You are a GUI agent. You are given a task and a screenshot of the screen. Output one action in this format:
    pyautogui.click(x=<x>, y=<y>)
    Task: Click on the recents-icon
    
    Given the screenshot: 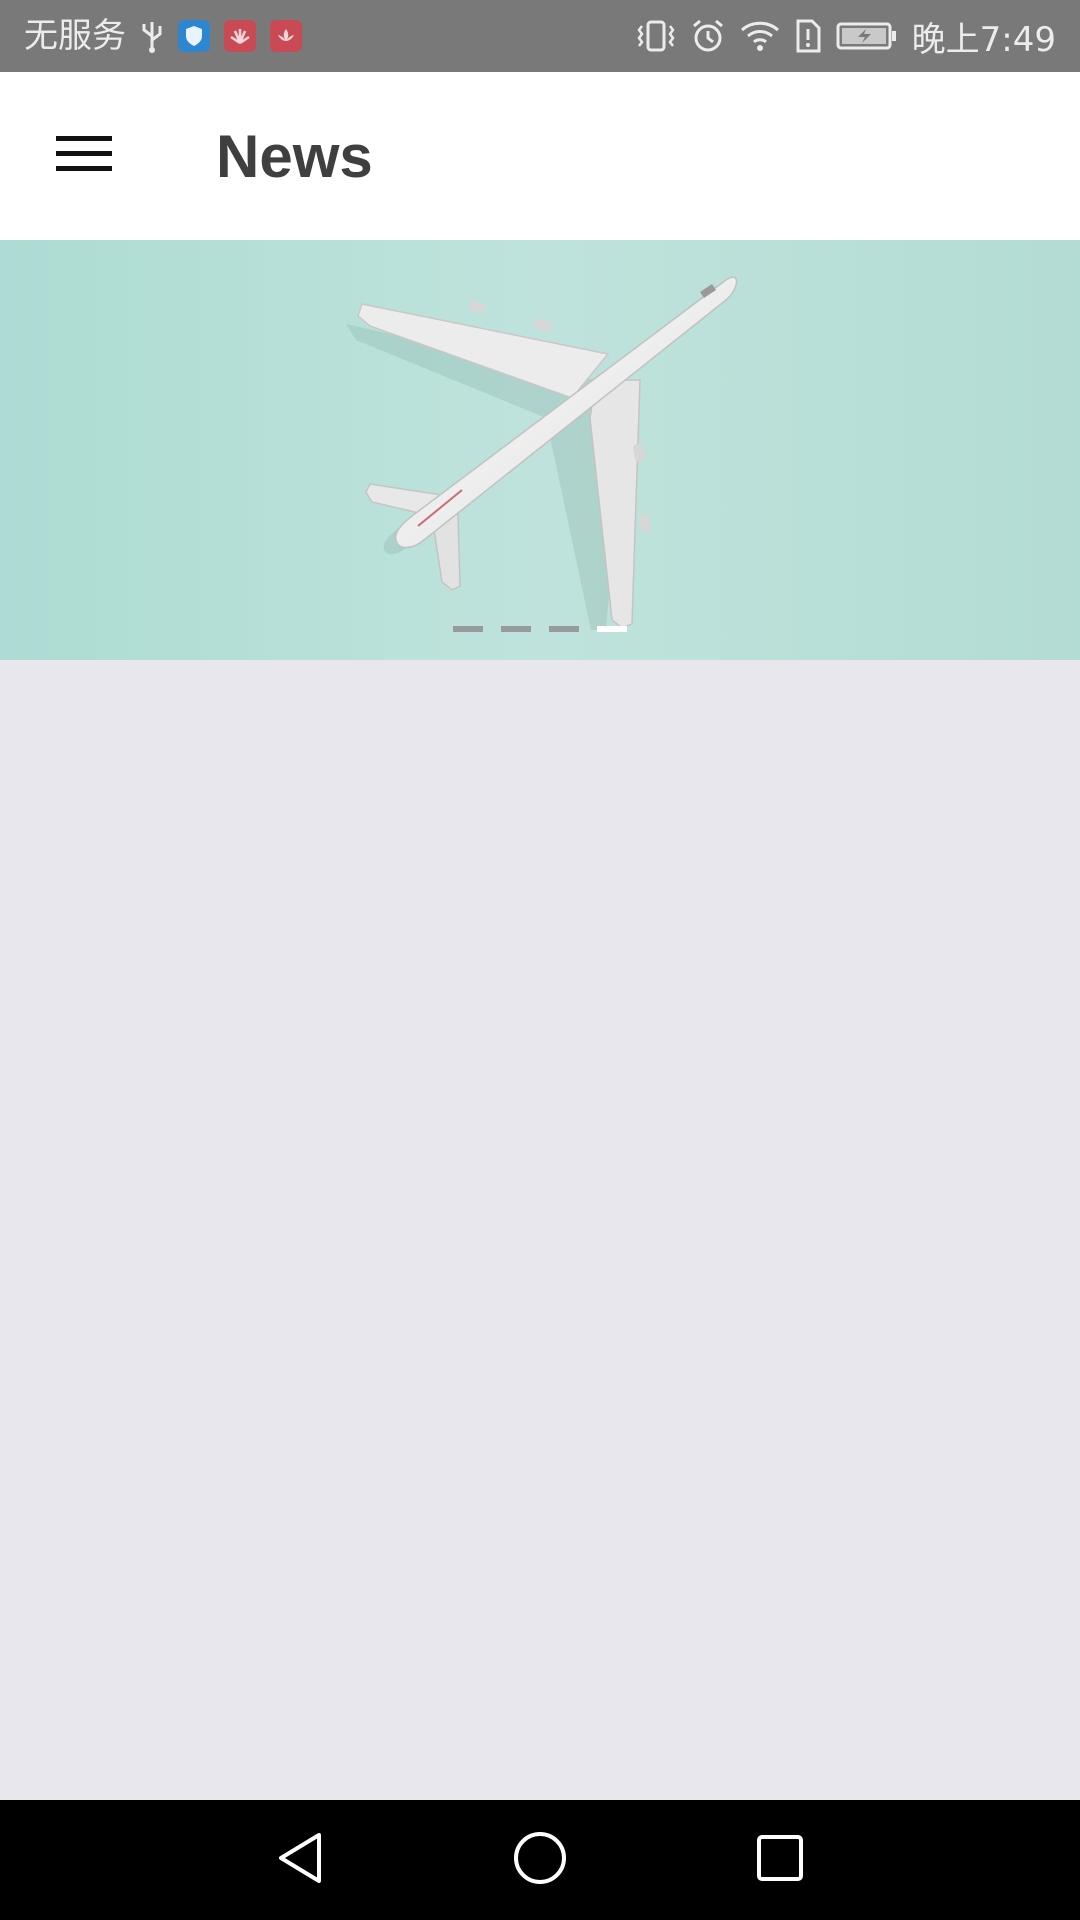 What is the action you would take?
    pyautogui.click(x=780, y=1860)
    